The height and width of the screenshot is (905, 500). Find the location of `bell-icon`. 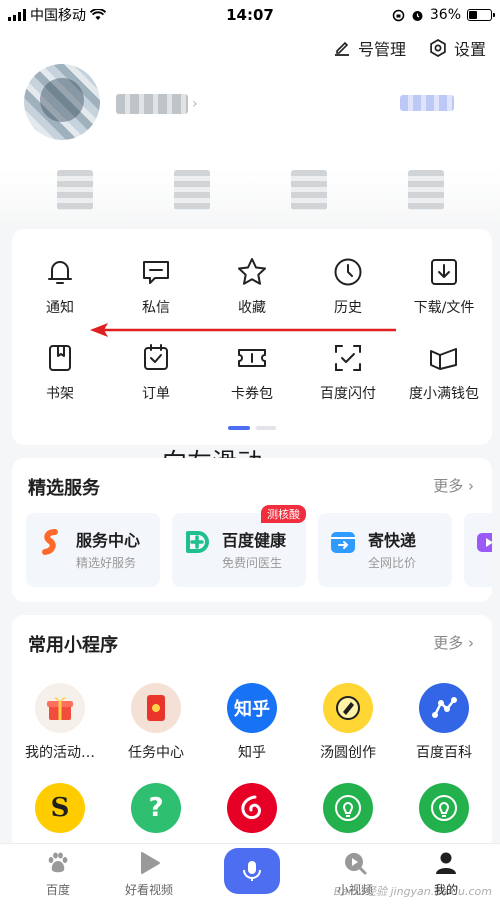

bell-icon is located at coordinates (60, 272).